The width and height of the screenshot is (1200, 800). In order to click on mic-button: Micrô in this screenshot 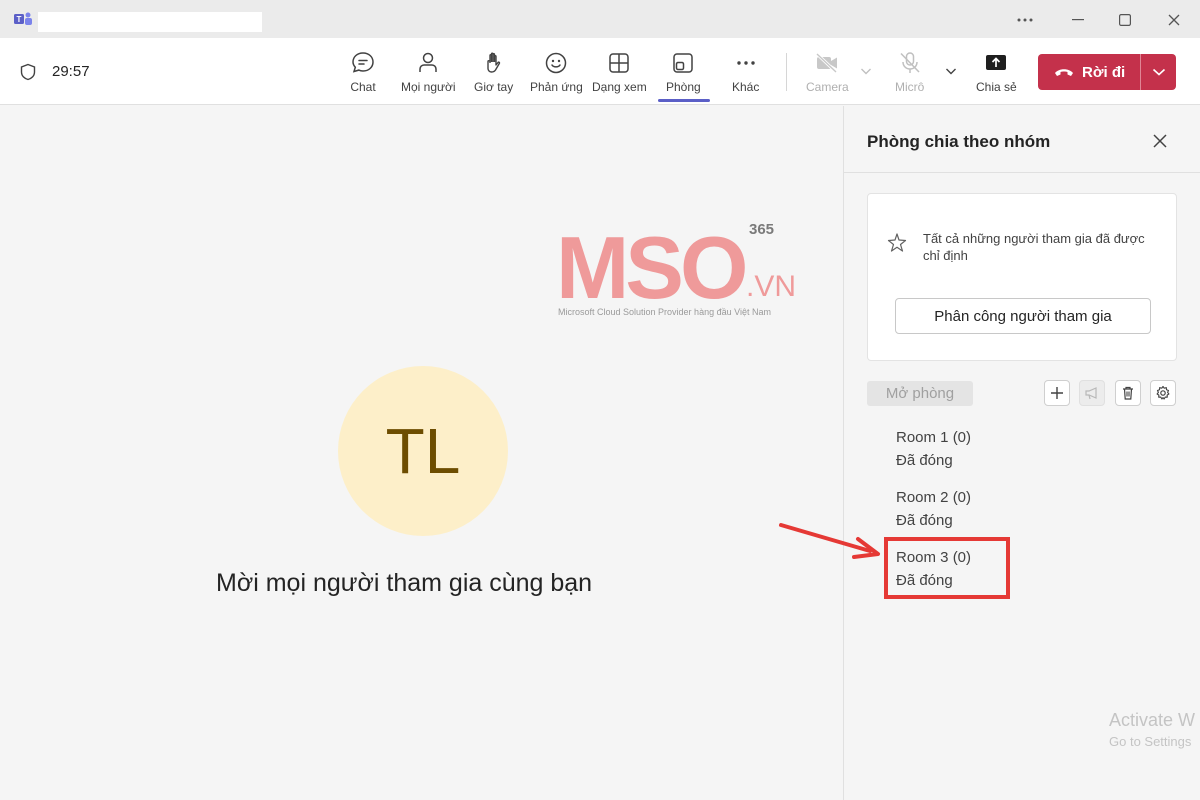, I will do `click(909, 72)`.